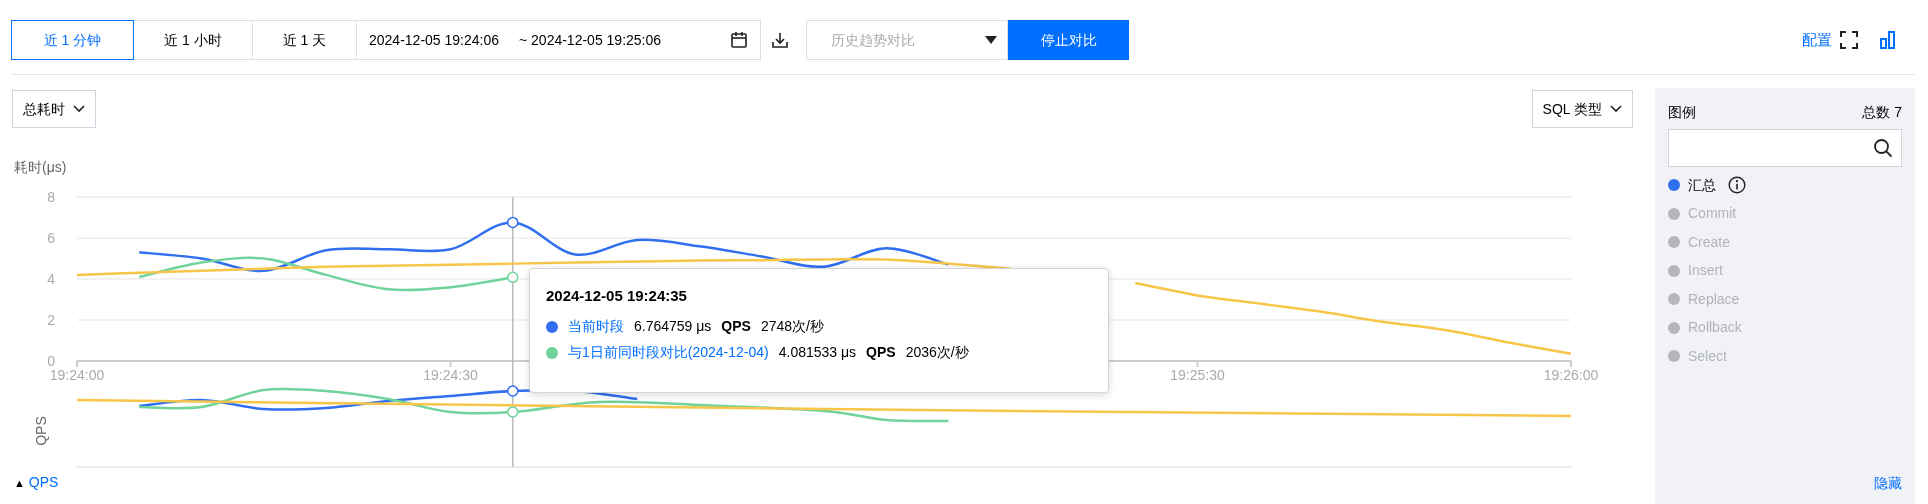 This screenshot has width=1928, height=504. Describe the element at coordinates (558, 40) in the screenshot. I see `date-range-field: 2024-12-05 19:24:06 ~ 2024-12-05 19:25:06` at that location.